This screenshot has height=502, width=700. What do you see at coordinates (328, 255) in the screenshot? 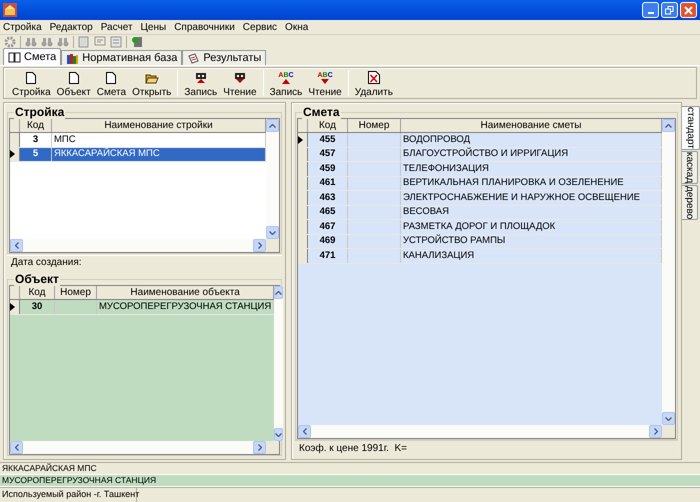
I see `table-cell: 471` at bounding box center [328, 255].